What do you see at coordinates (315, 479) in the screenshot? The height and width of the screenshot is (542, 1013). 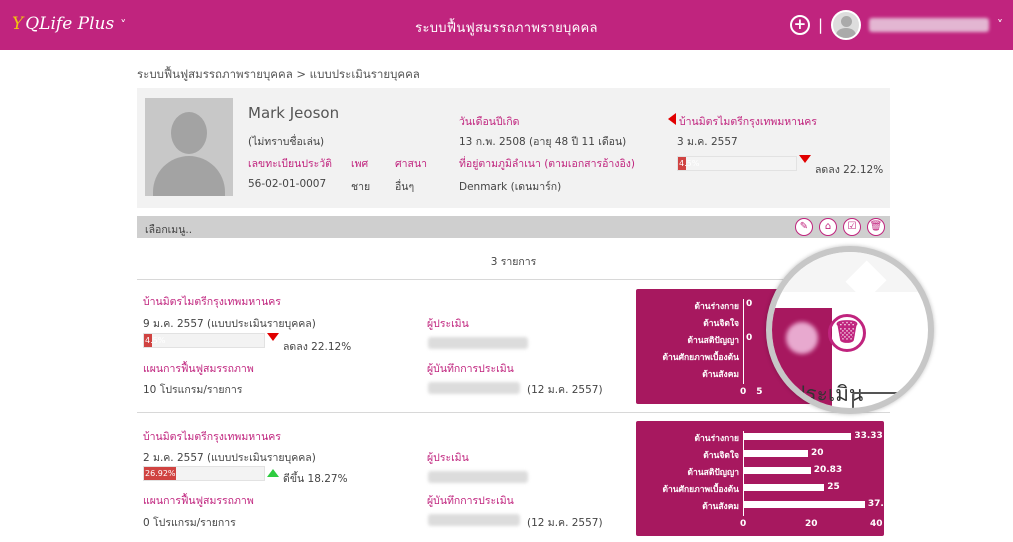 I see `assessment-trend: ดีขึ้น 18.27%` at bounding box center [315, 479].